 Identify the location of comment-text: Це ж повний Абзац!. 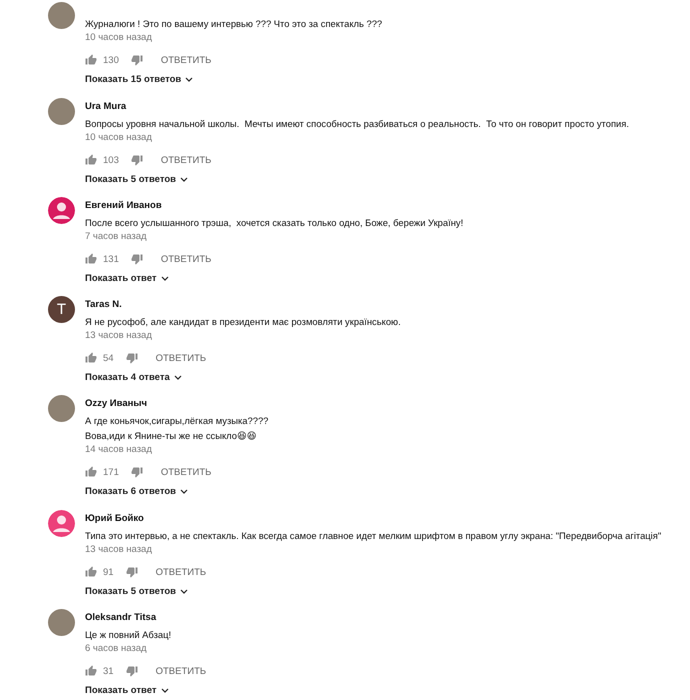
(128, 635).